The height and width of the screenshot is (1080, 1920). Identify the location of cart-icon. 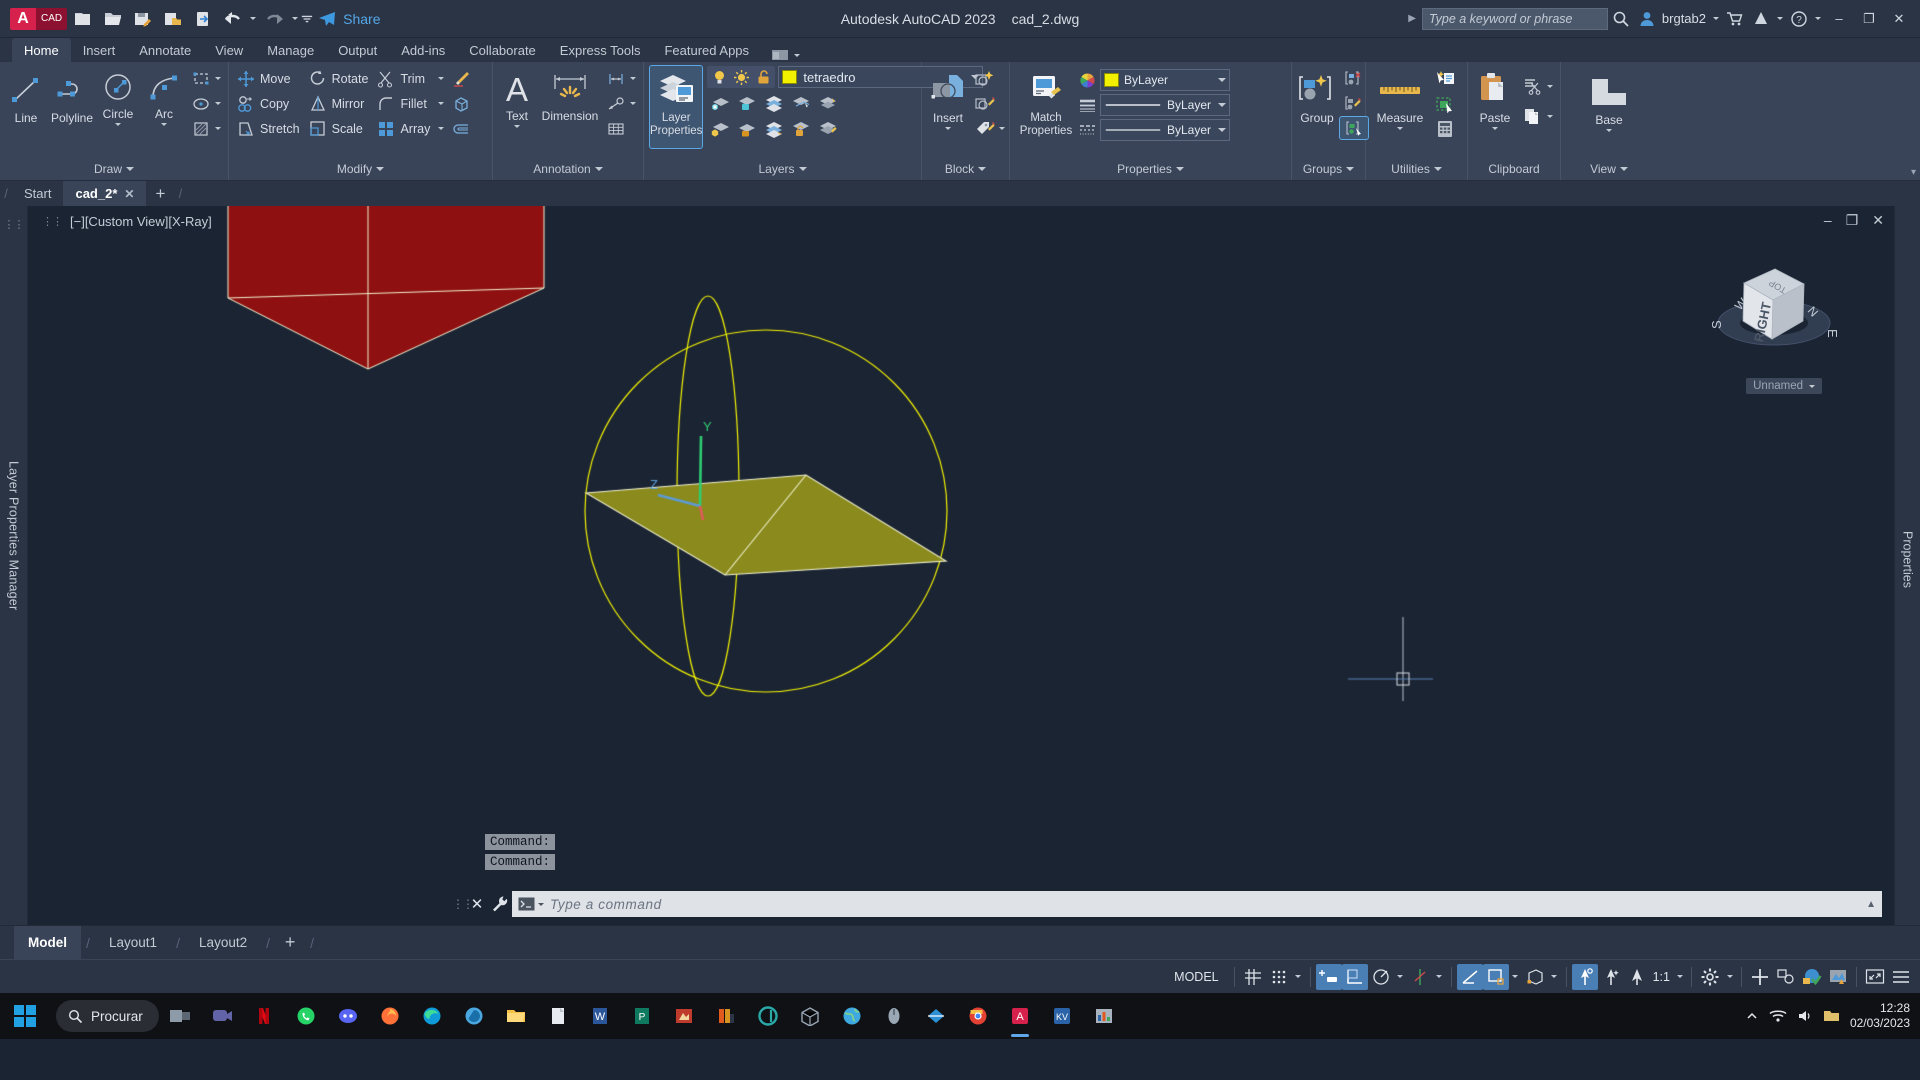
(1735, 19).